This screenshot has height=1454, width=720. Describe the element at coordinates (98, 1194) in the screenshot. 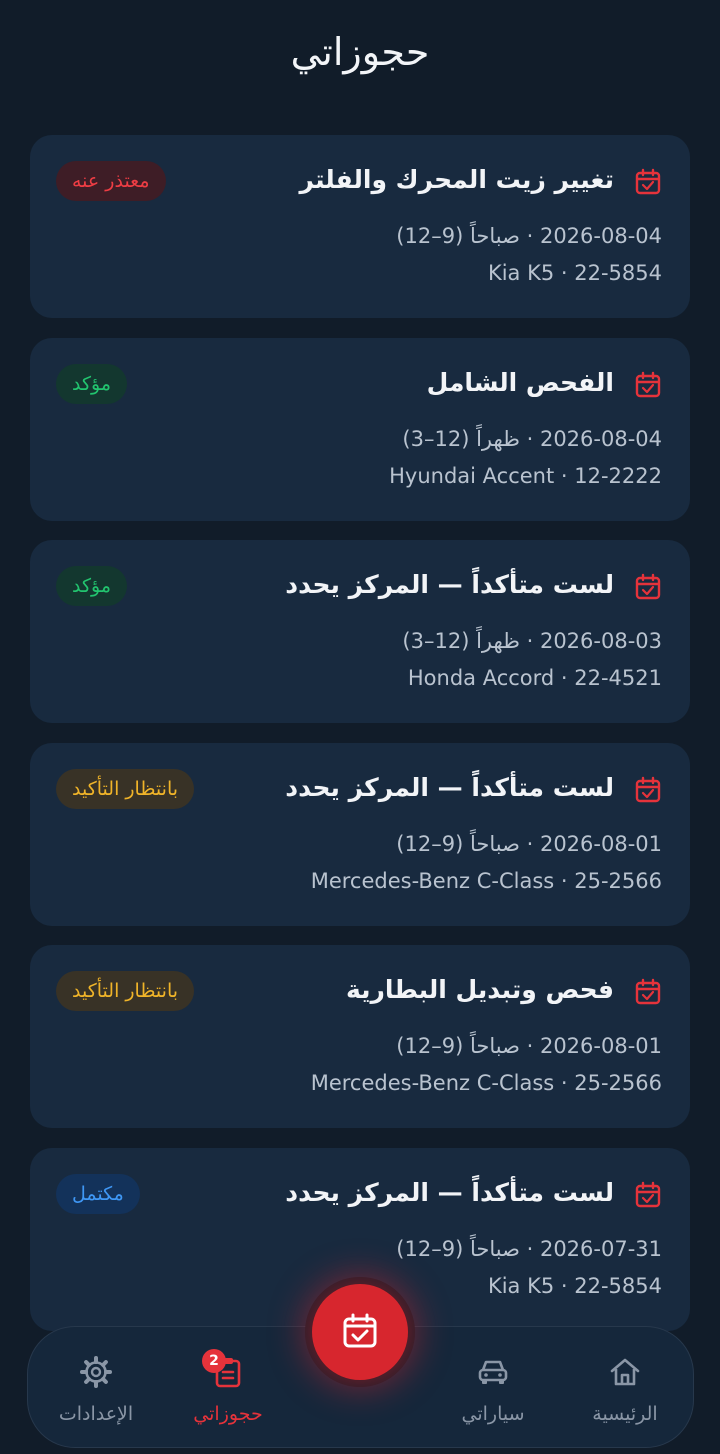

I see `status-badge: مكتمل` at that location.